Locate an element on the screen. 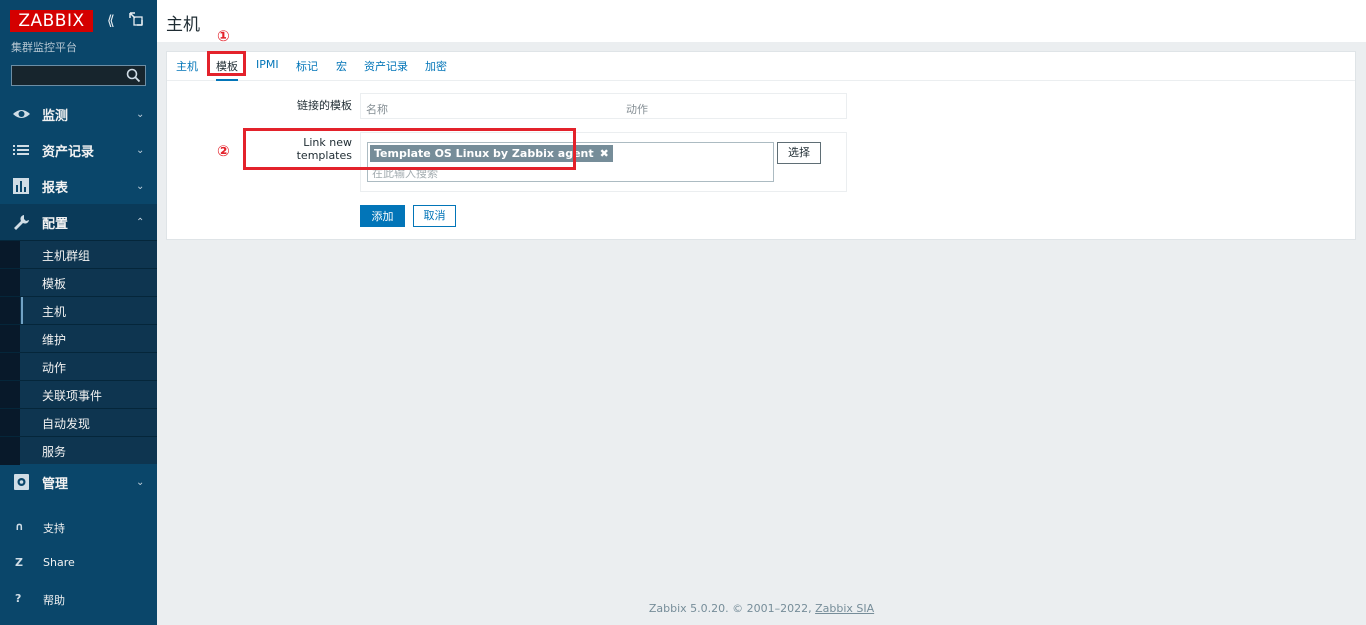  sidebar-search-input is located at coordinates (78, 75).